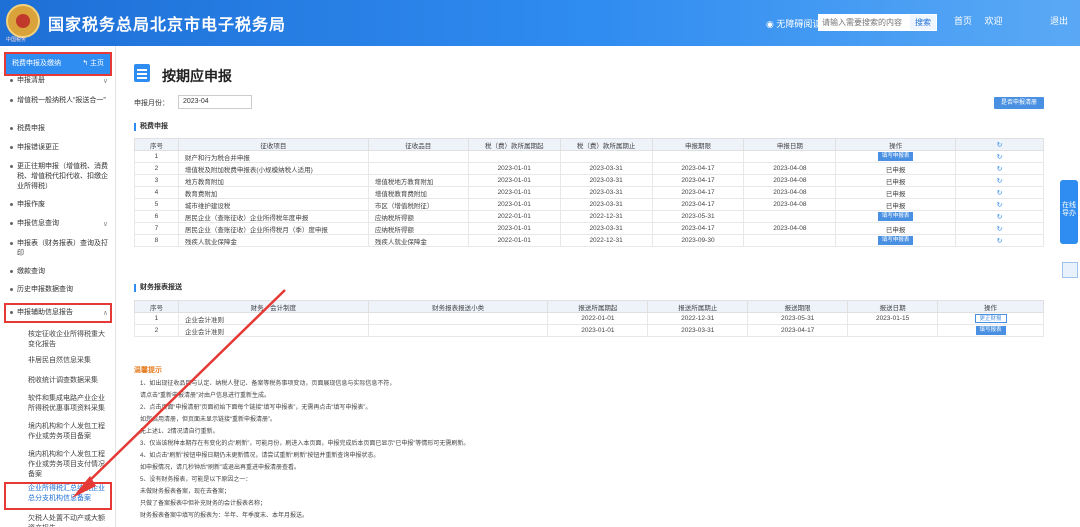  Describe the element at coordinates (273, 180) in the screenshot. I see `table-cell: 地方教育附加` at that location.